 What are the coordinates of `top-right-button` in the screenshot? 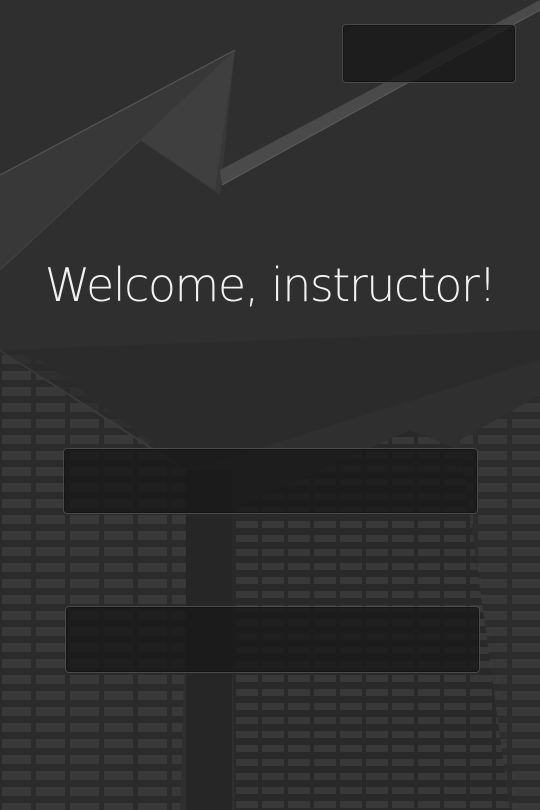 It's located at (429, 53).